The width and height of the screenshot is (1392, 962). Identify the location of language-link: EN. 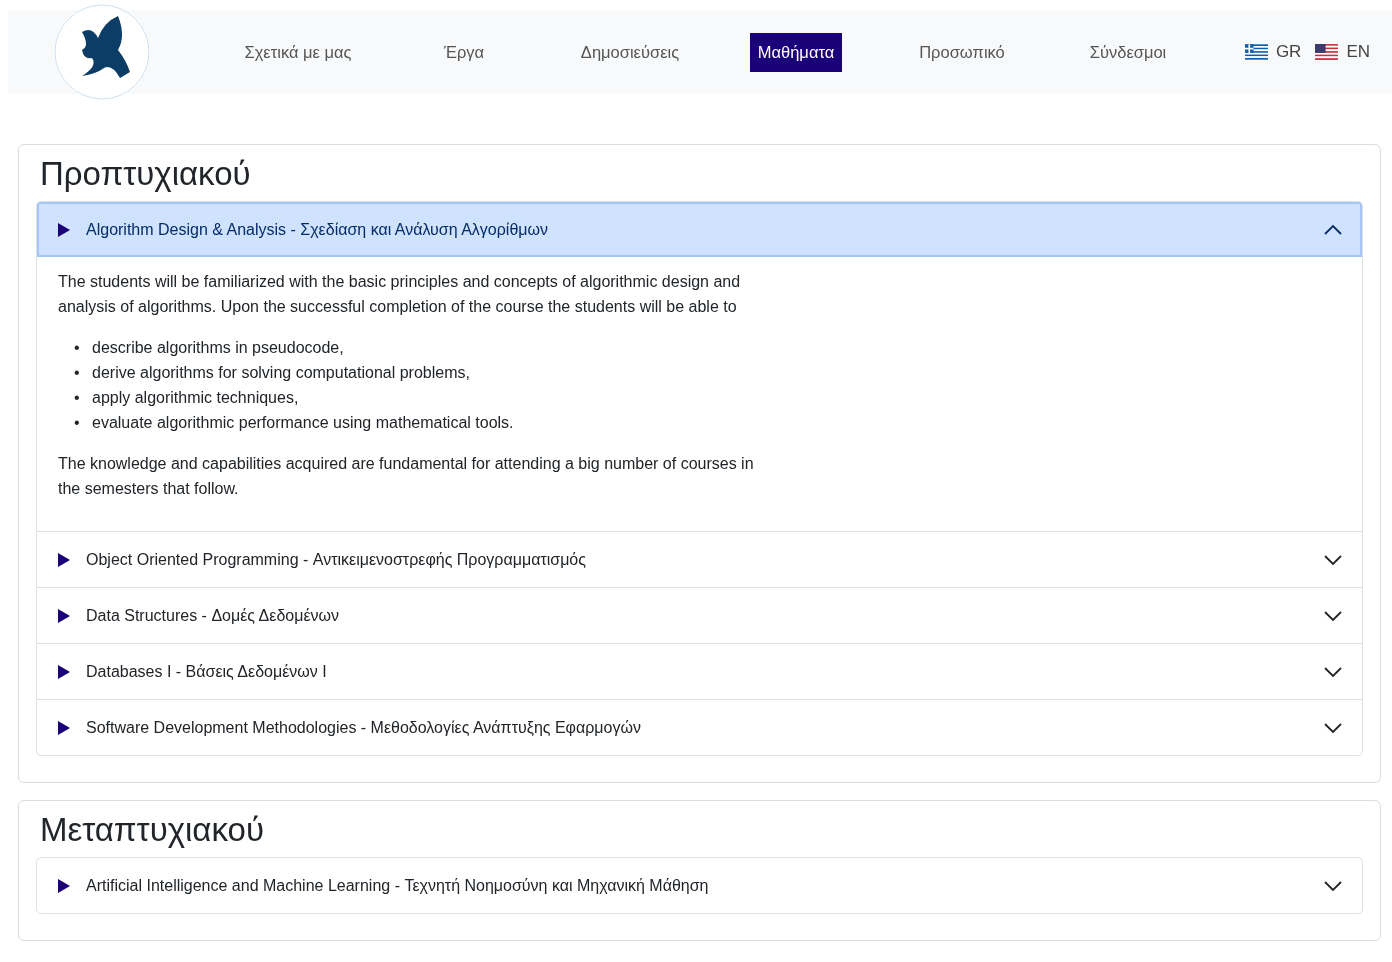
(1342, 52).